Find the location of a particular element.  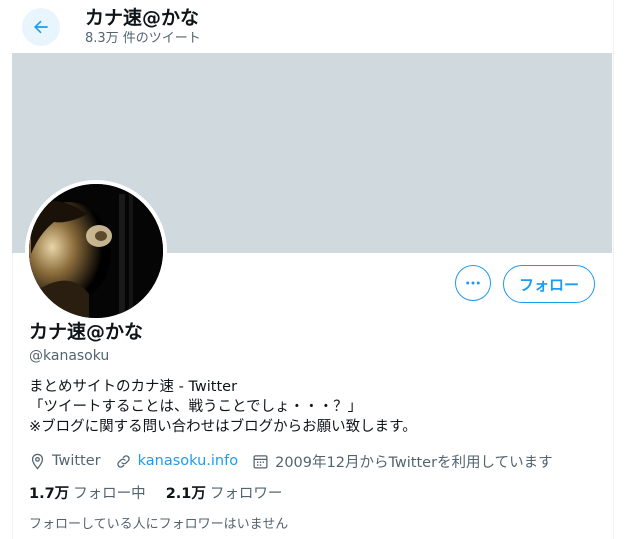

follow-stats: 1.7万 フォロー中 2.1万 フォロワー is located at coordinates (165, 494).